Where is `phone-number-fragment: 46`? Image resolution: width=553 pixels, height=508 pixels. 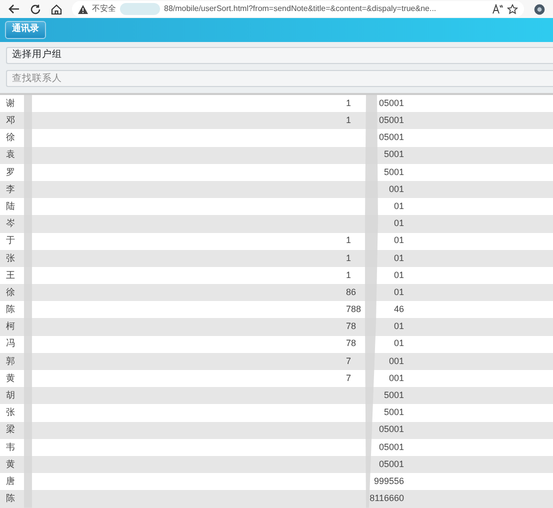
phone-number-fragment: 46 is located at coordinates (398, 309).